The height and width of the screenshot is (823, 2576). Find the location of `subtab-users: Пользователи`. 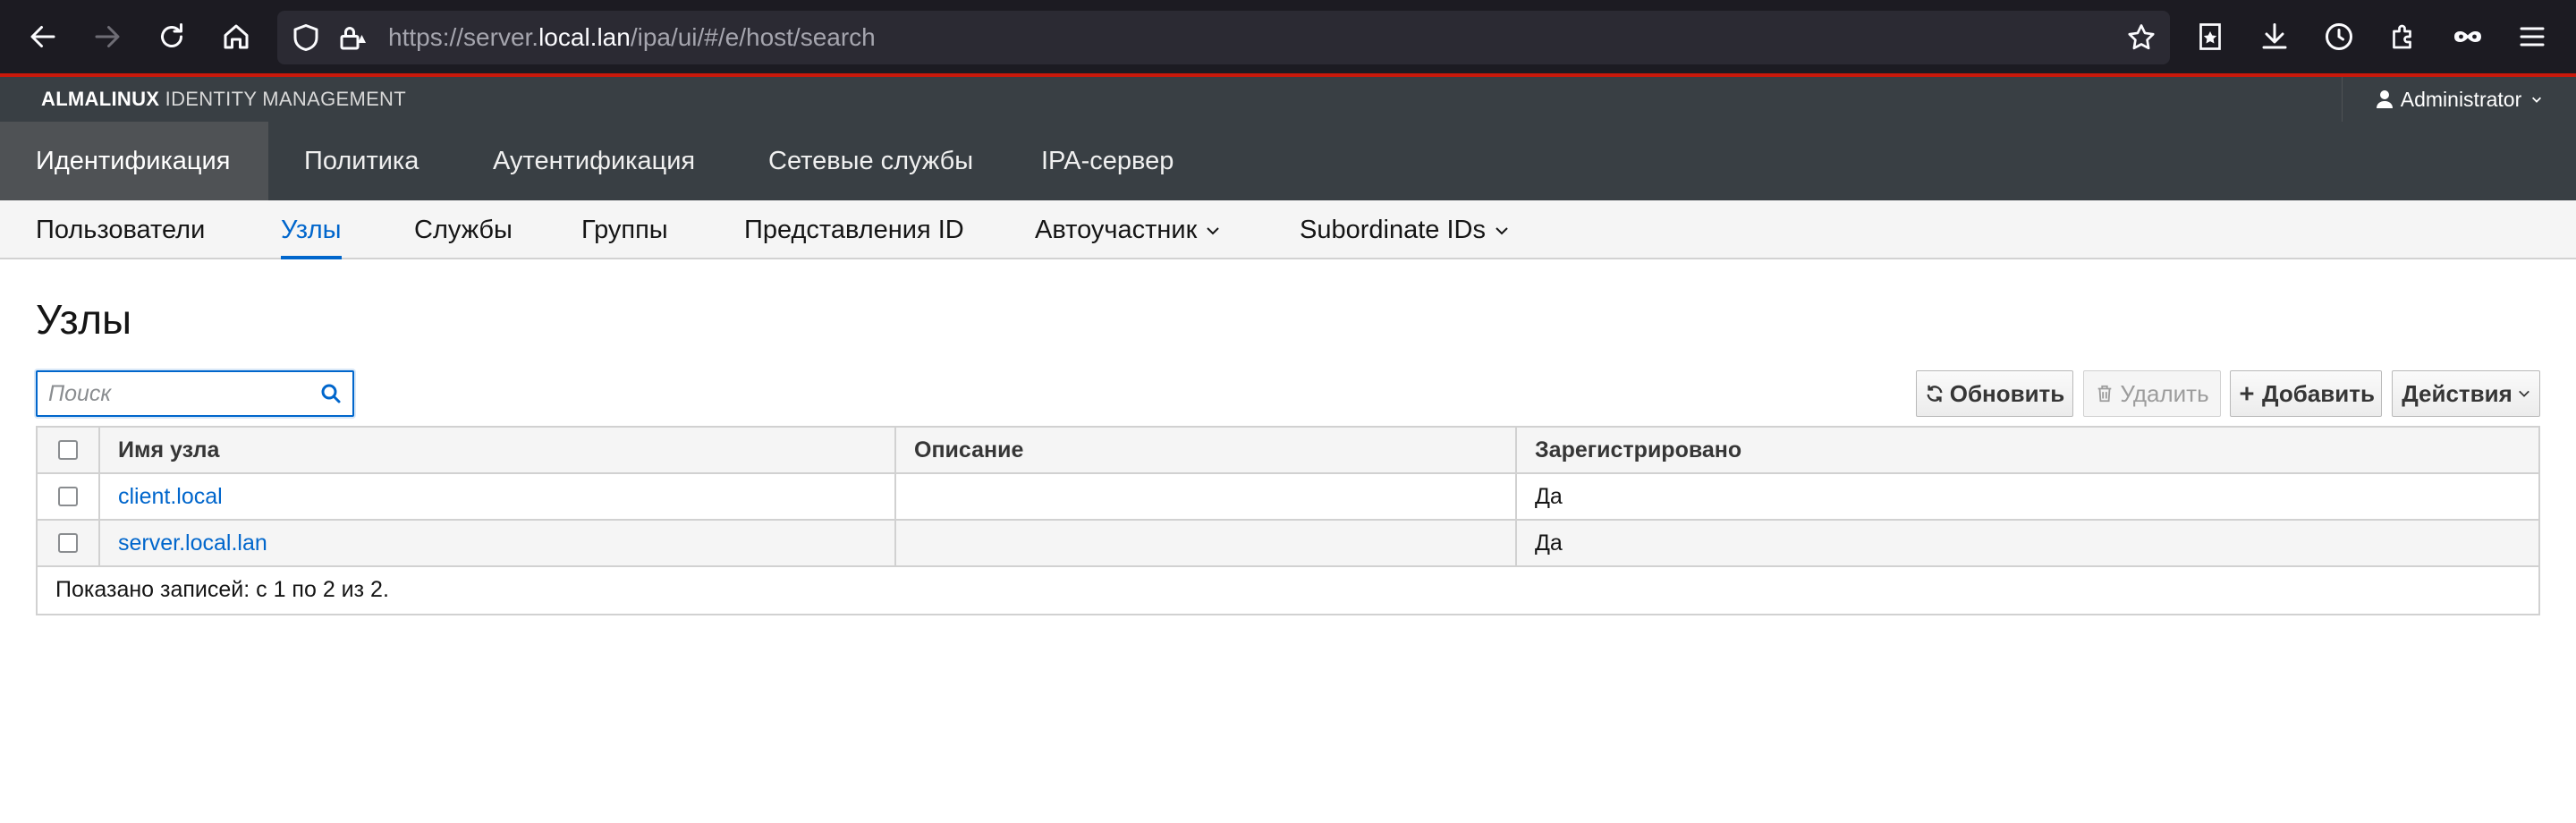

subtab-users: Пользователи is located at coordinates (120, 229).